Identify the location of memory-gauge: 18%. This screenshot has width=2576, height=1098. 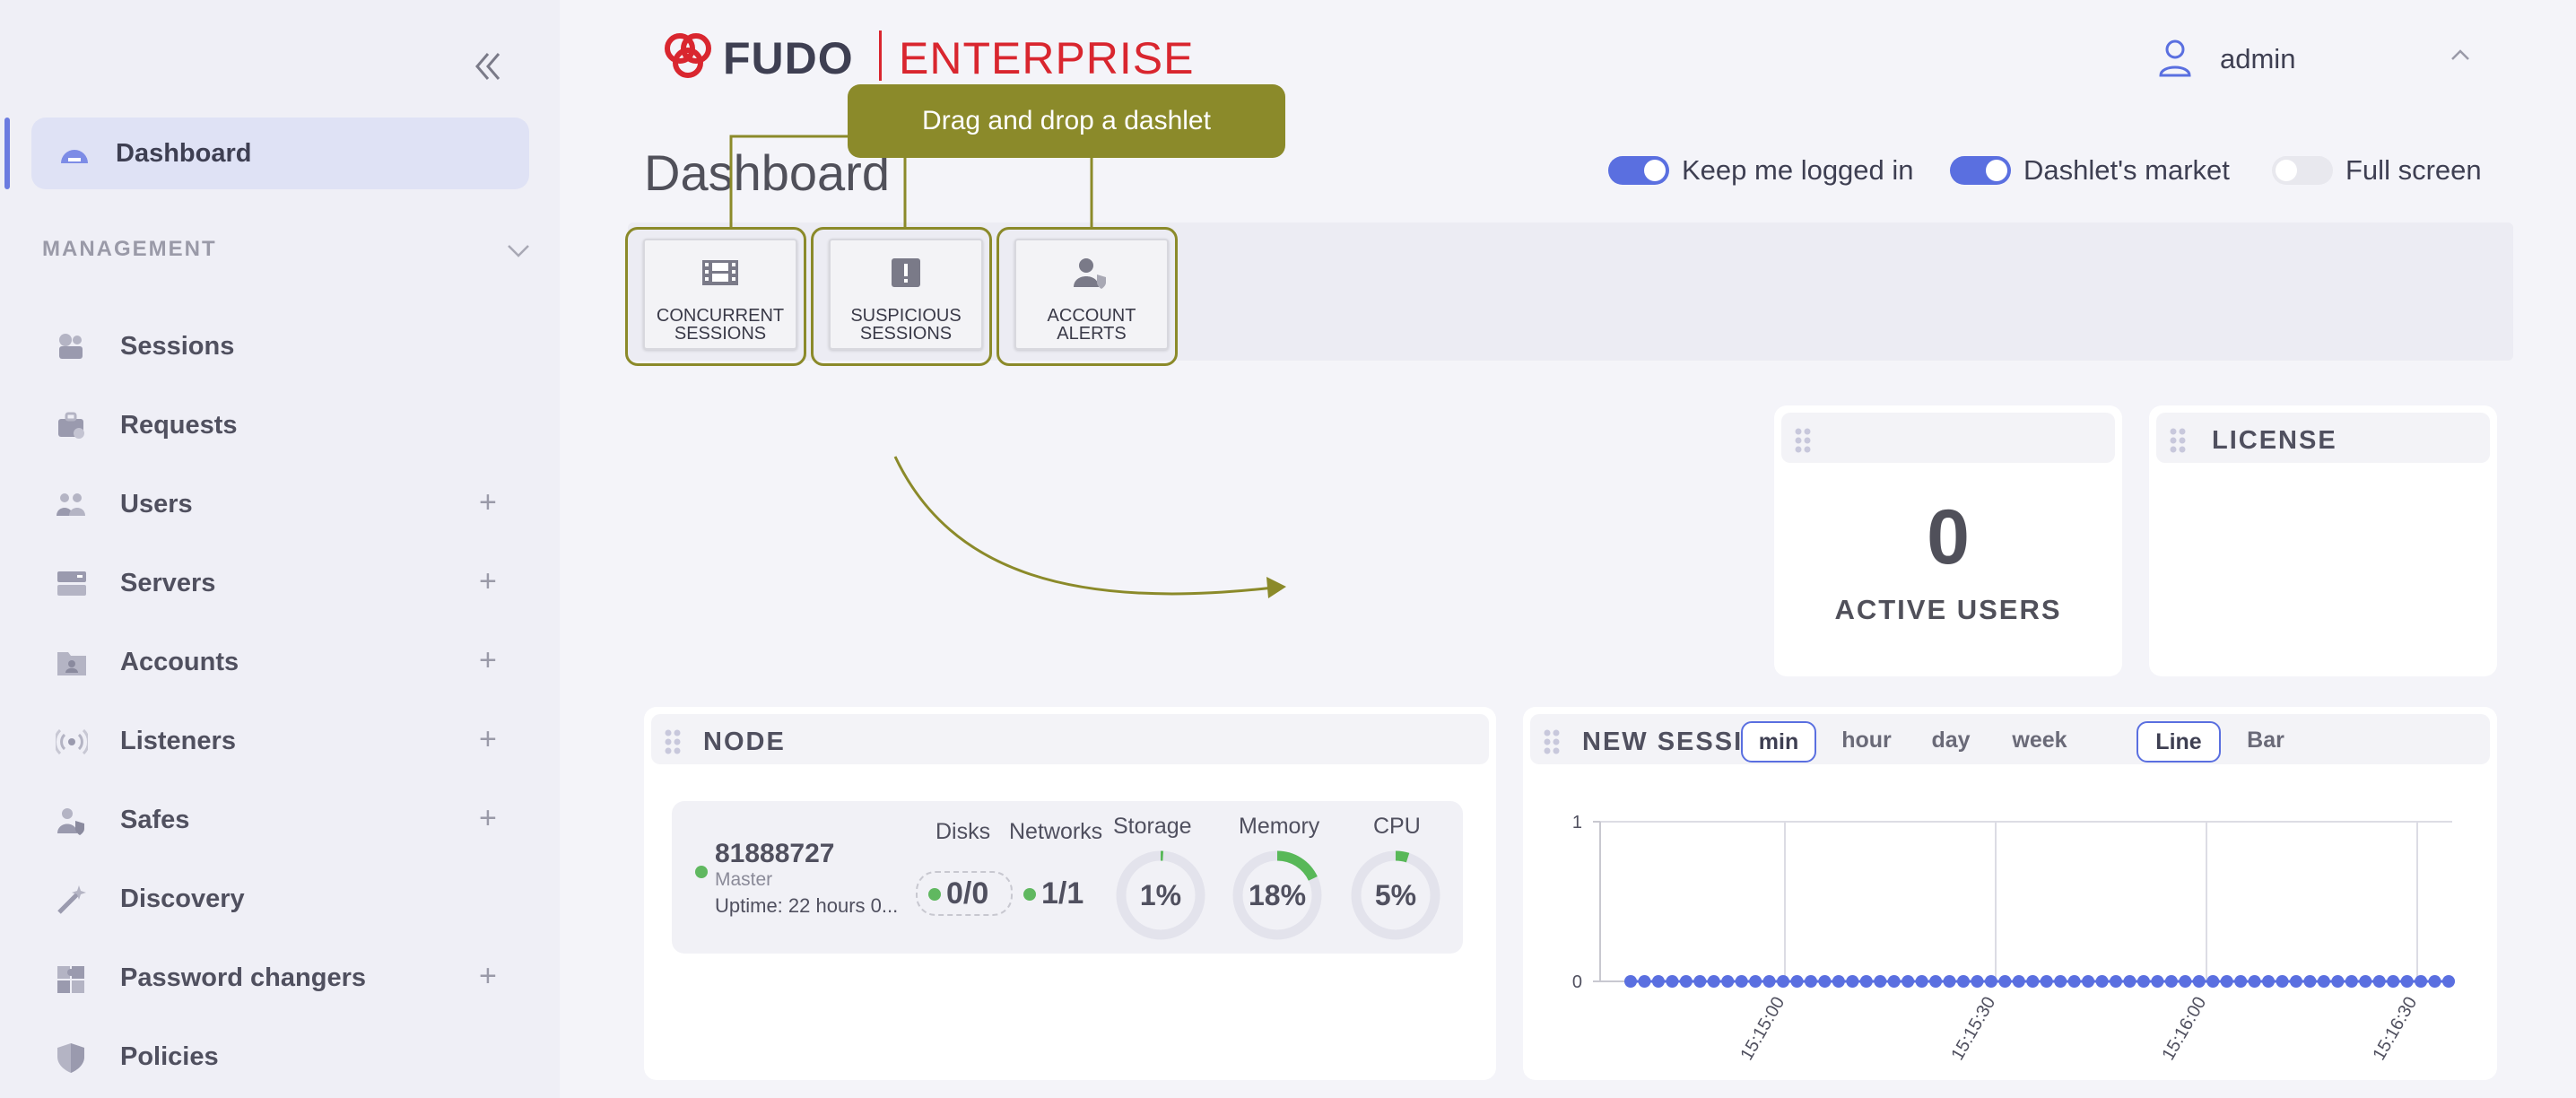
(1277, 895).